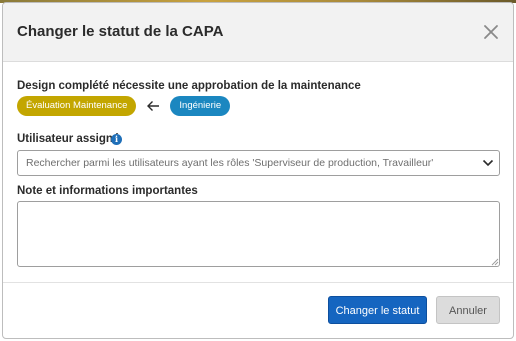  Describe the element at coordinates (377, 310) in the screenshot. I see `change-status-button: Changer le statut` at that location.